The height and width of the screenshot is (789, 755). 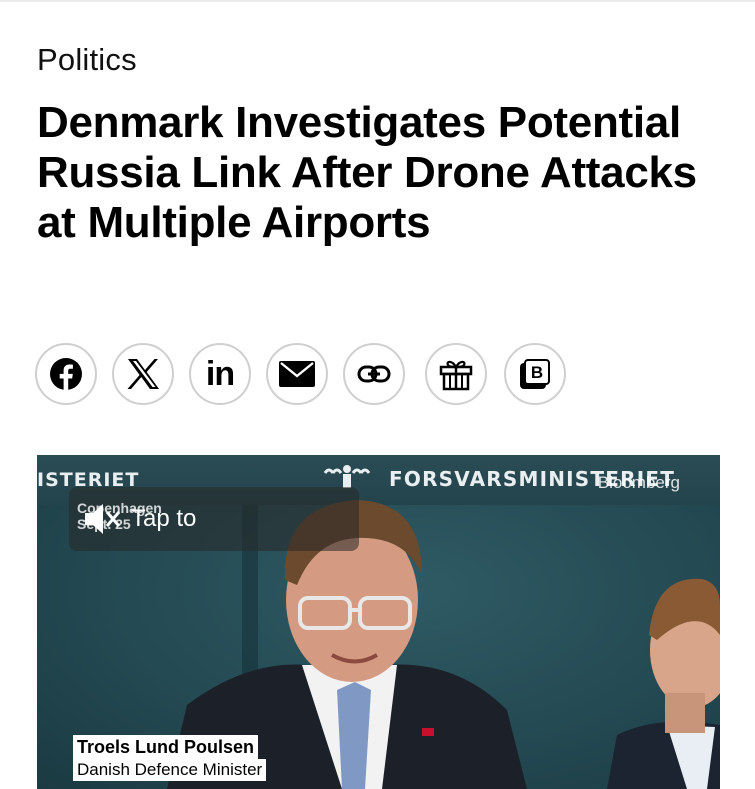 I want to click on gift-article-button, so click(x=456, y=374).